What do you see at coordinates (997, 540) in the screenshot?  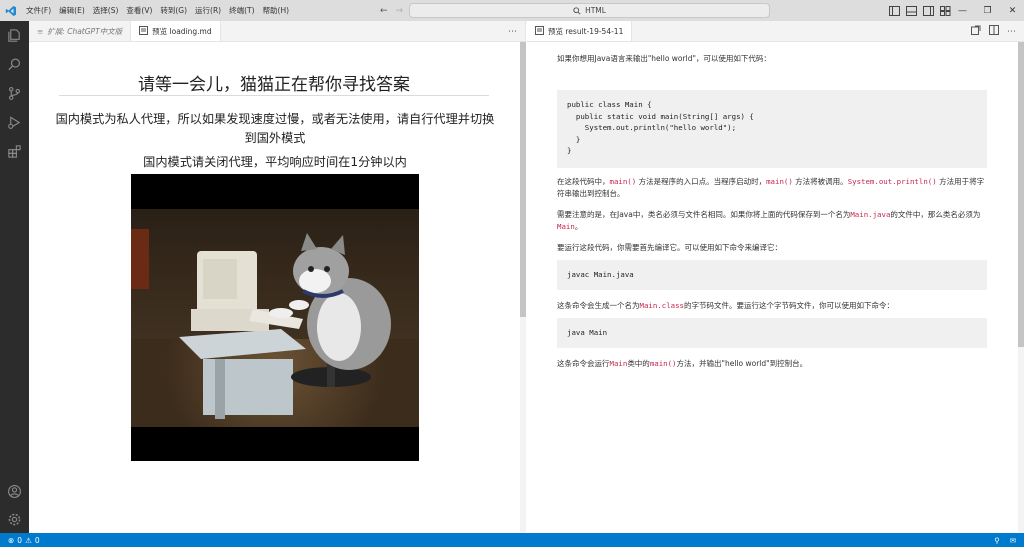 I see `live-share-icon: ⚲` at bounding box center [997, 540].